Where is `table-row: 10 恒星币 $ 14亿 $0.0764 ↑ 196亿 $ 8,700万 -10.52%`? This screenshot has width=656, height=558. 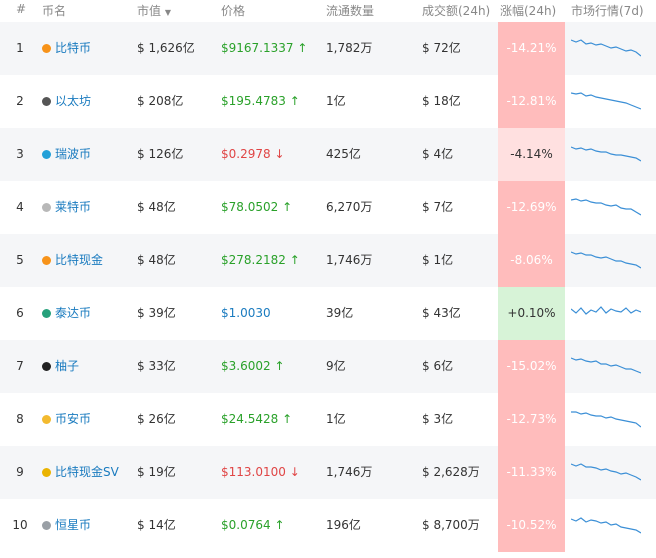
table-row: 10 恒星币 $ 14亿 $0.0764 ↑ 196亿 $ 8,700万 -10.52% is located at coordinates (328, 525).